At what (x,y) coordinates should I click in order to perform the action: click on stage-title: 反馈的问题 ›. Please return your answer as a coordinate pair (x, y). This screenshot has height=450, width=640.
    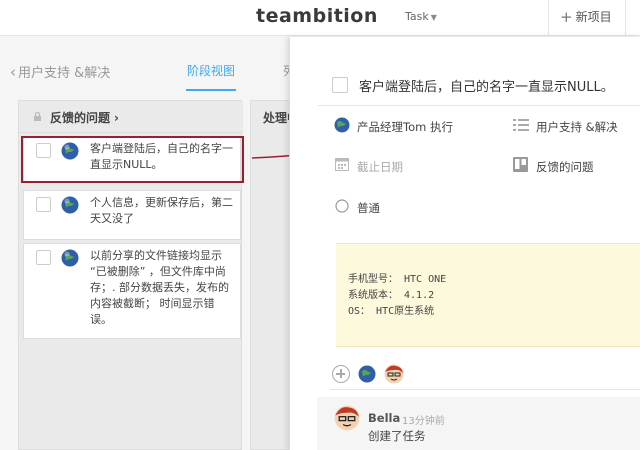
    Looking at the image, I should click on (84, 117).